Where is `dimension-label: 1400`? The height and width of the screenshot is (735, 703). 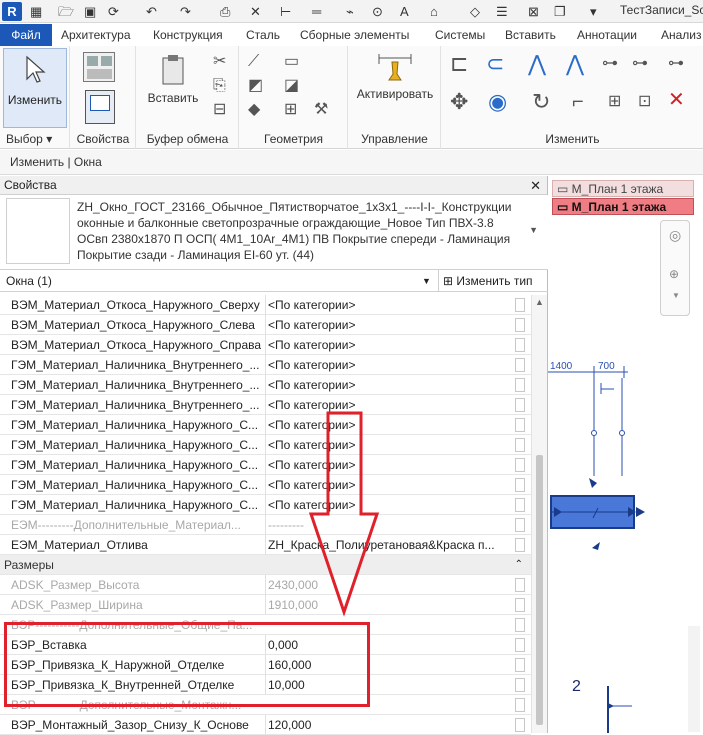
dimension-label: 1400 is located at coordinates (561, 366).